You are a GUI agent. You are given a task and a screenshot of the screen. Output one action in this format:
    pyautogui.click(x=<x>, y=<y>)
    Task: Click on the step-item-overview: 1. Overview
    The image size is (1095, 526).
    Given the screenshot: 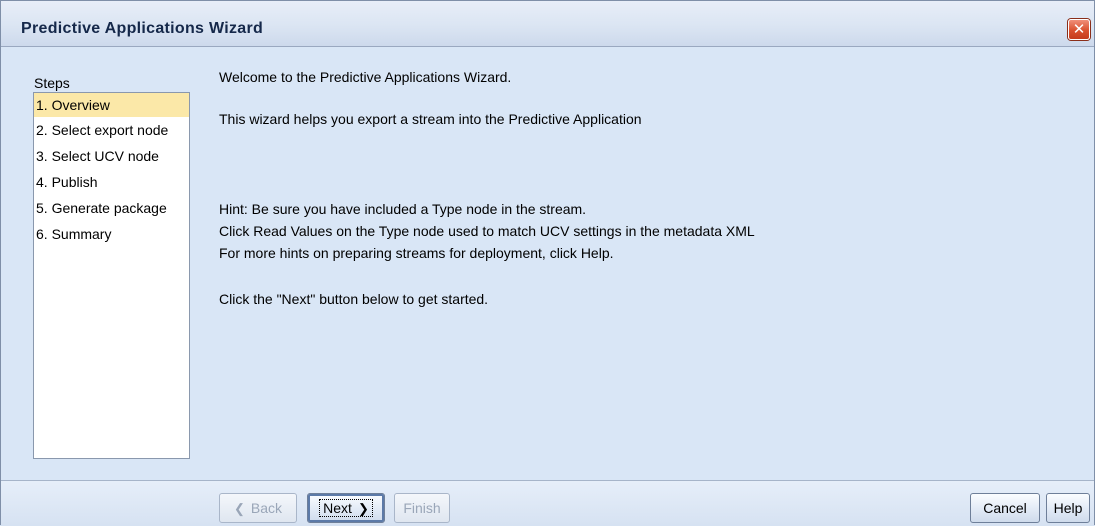 What is the action you would take?
    pyautogui.click(x=111, y=105)
    